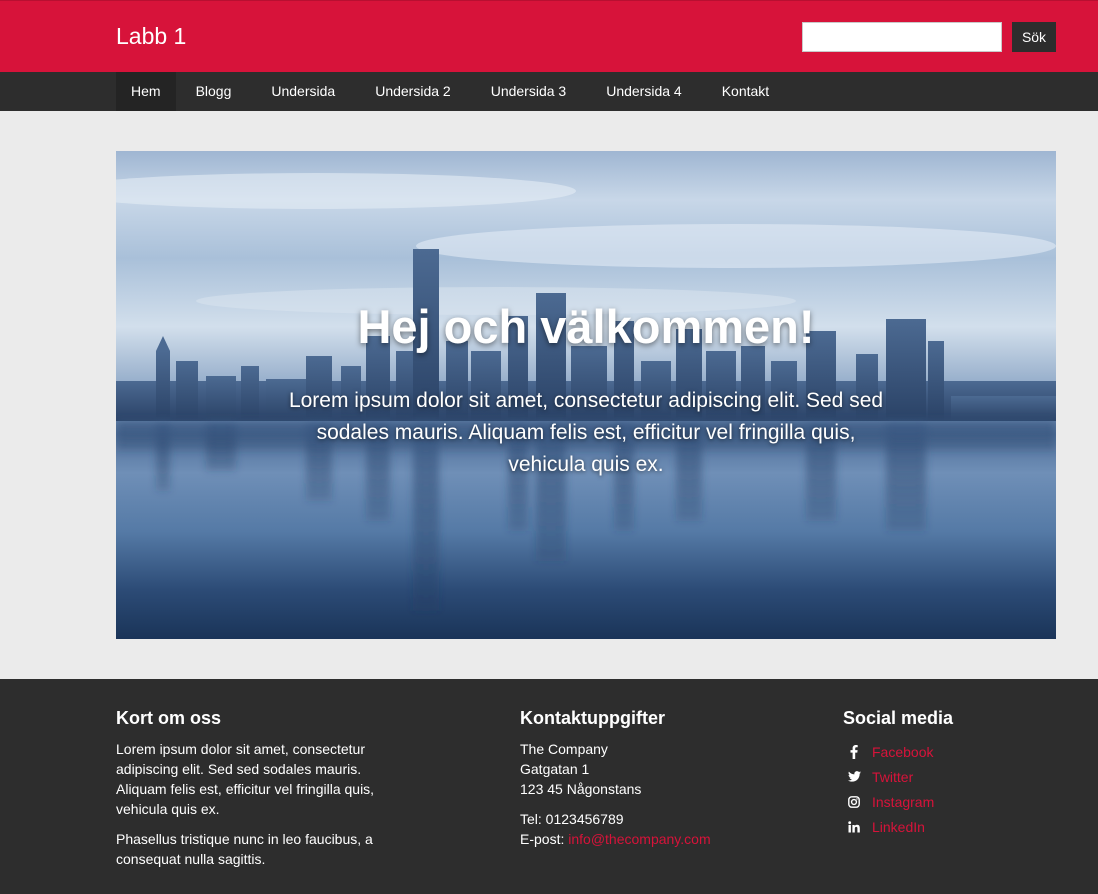 The image size is (1098, 894). Describe the element at coordinates (214, 91) in the screenshot. I see `nav-item-blogg: Blogg` at that location.